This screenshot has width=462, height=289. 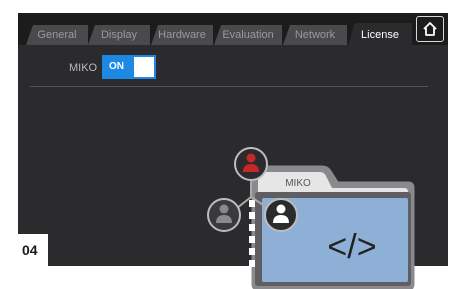 What do you see at coordinates (116, 66) in the screenshot?
I see `toggle-state-label: ON` at bounding box center [116, 66].